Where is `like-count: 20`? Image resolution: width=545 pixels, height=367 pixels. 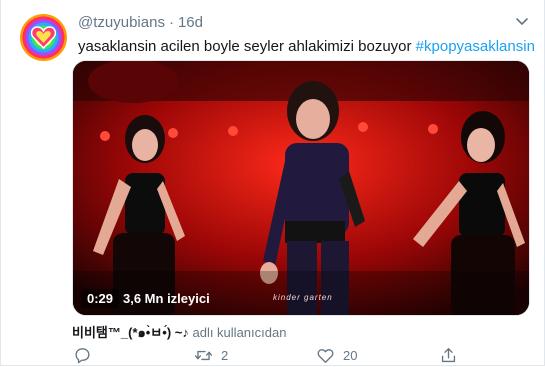 like-count: 20 is located at coordinates (350, 355).